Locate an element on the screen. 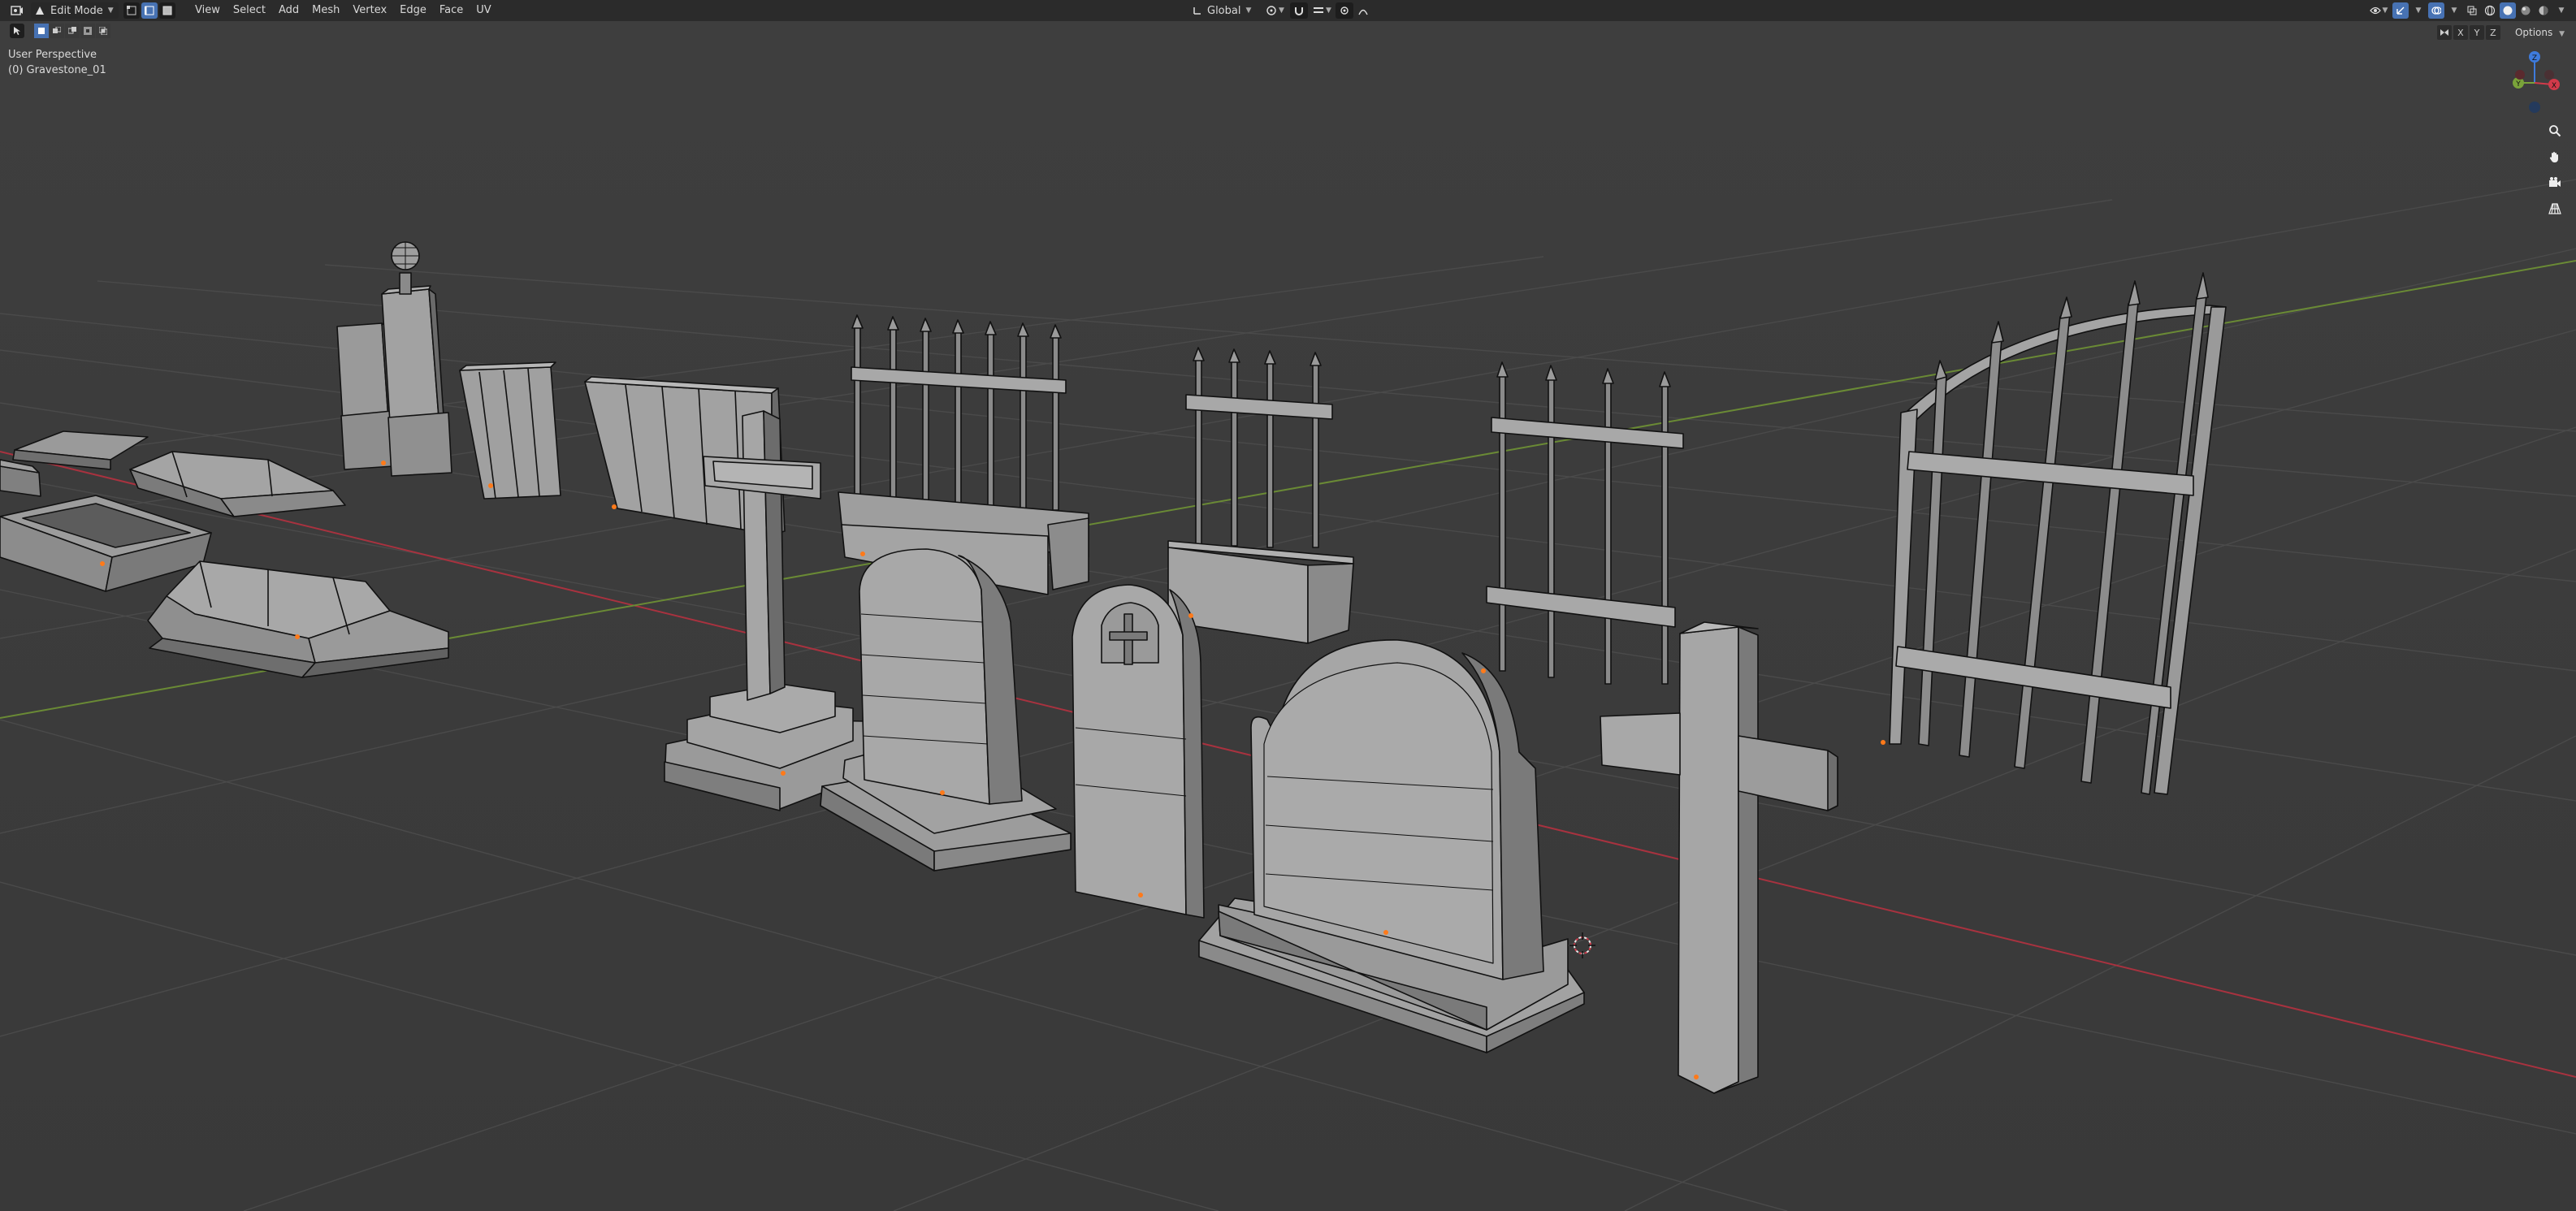  shading-material-button is located at coordinates (2526, 10).